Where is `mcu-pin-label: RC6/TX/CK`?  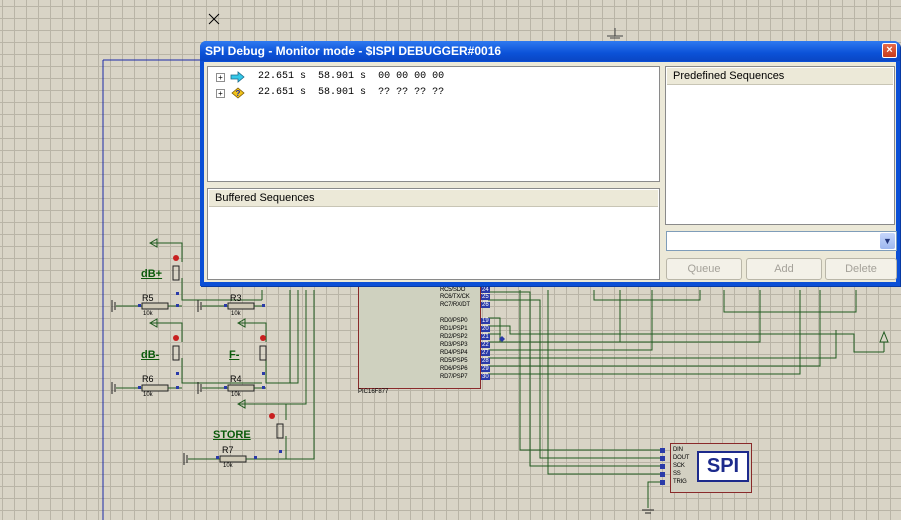
mcu-pin-label: RC6/TX/CK is located at coordinates (455, 297).